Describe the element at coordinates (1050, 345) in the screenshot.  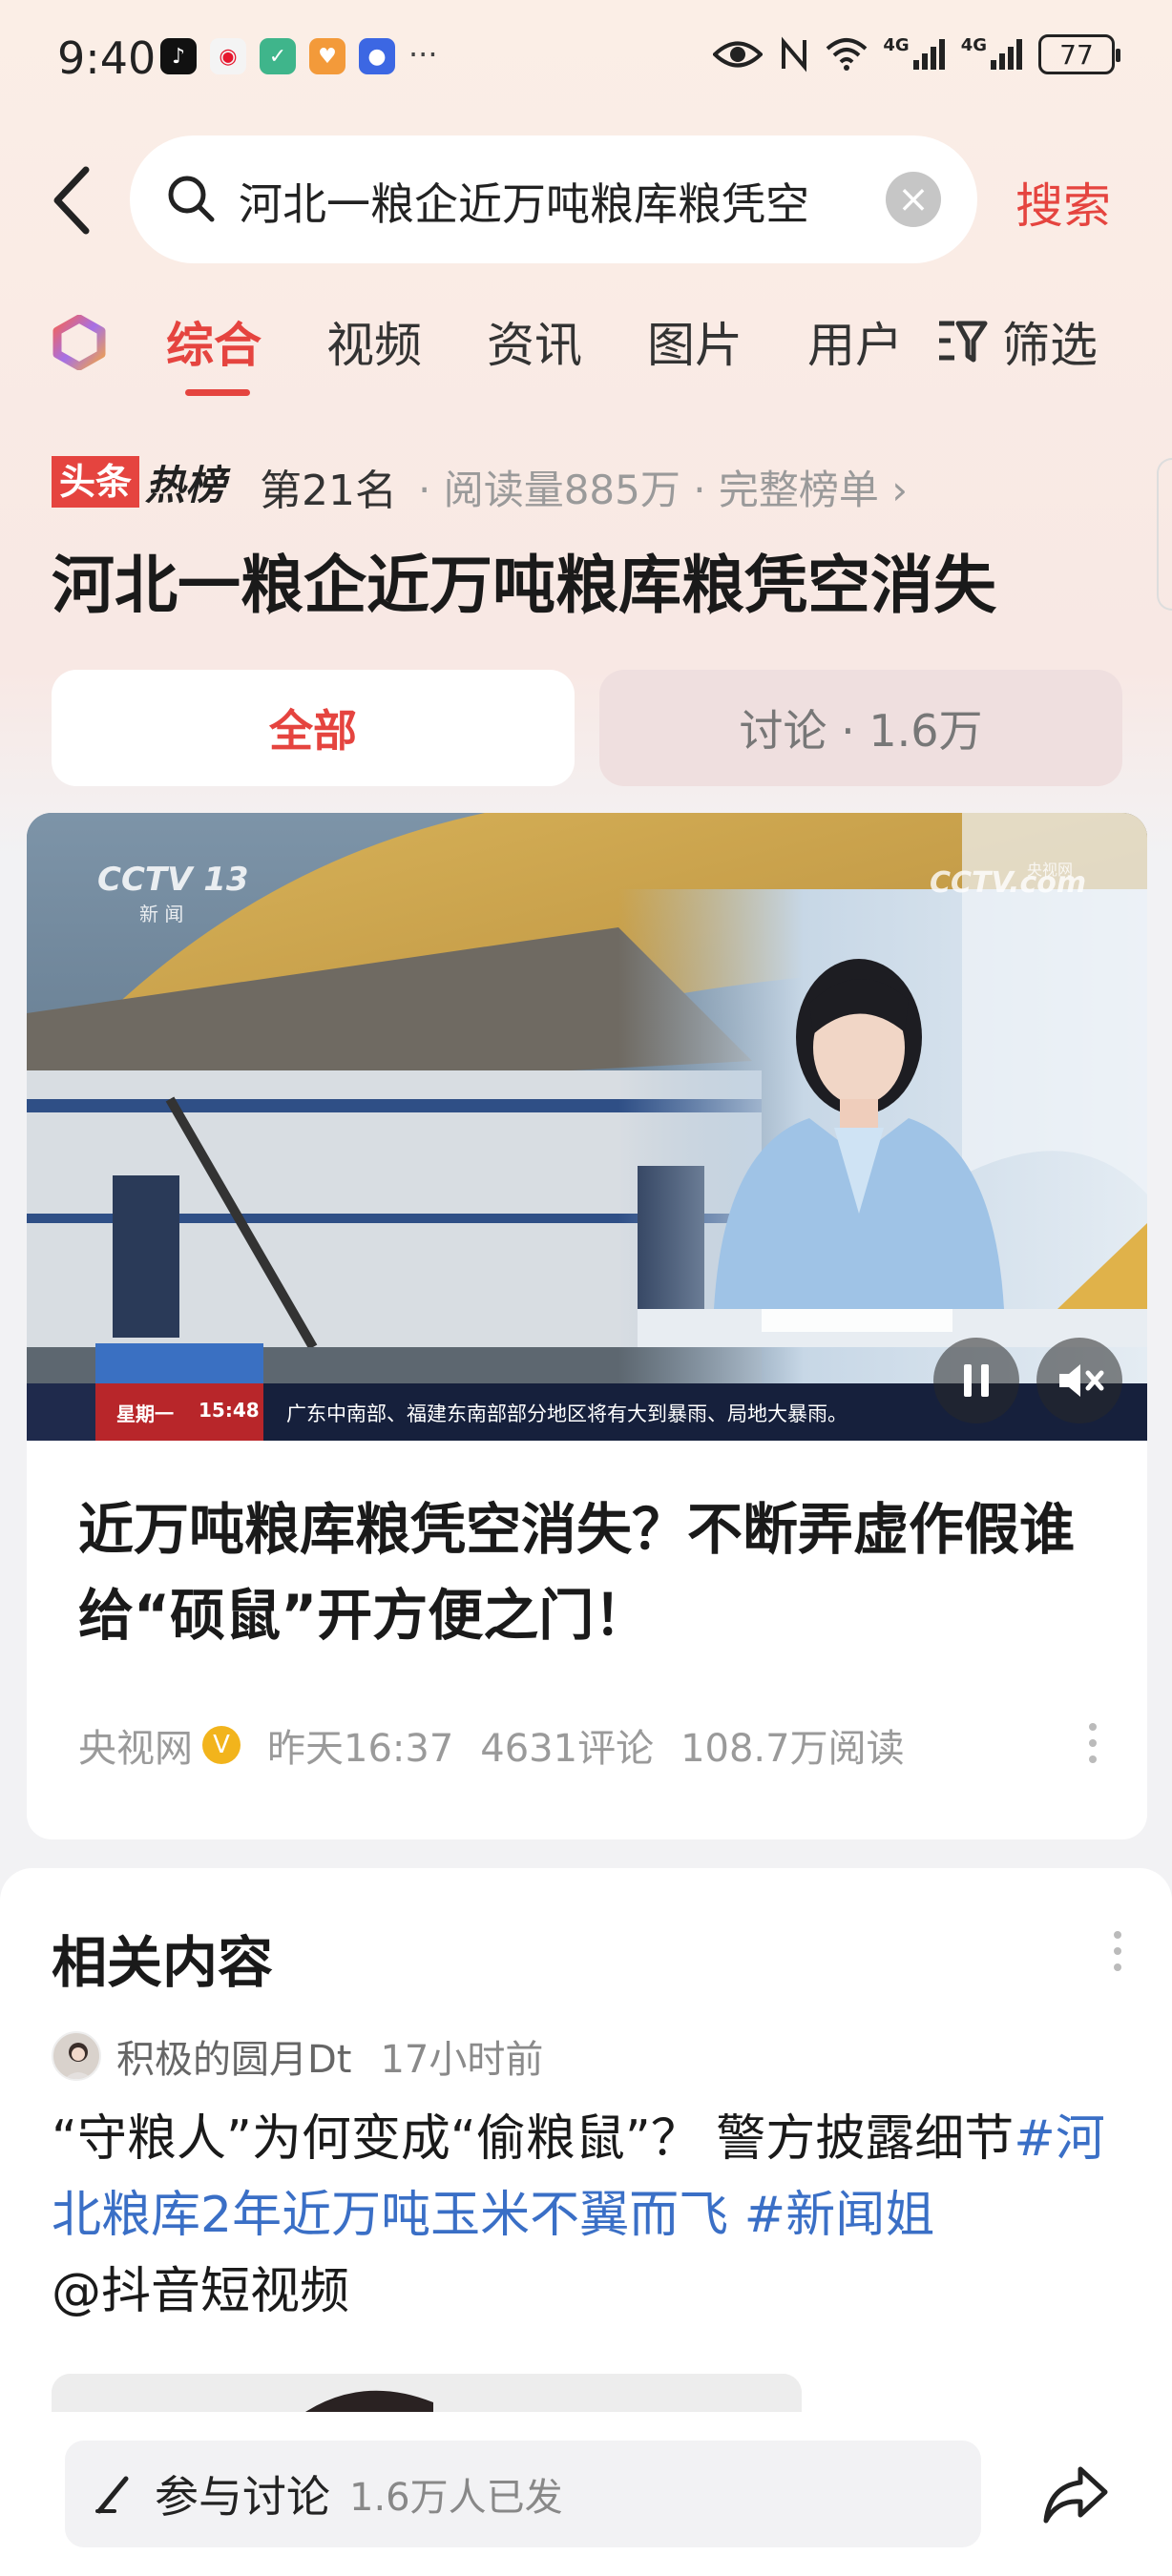
I see `filter-label: 筛选` at that location.